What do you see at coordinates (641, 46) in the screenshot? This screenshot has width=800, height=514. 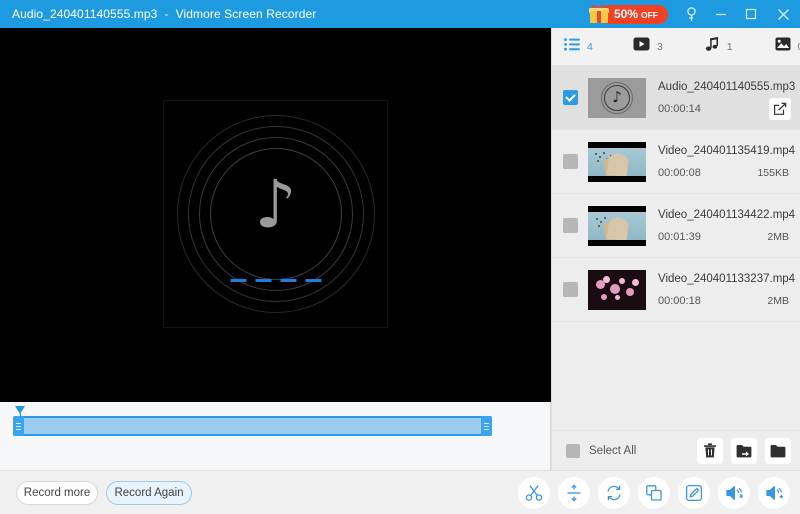 I see `video-icon` at bounding box center [641, 46].